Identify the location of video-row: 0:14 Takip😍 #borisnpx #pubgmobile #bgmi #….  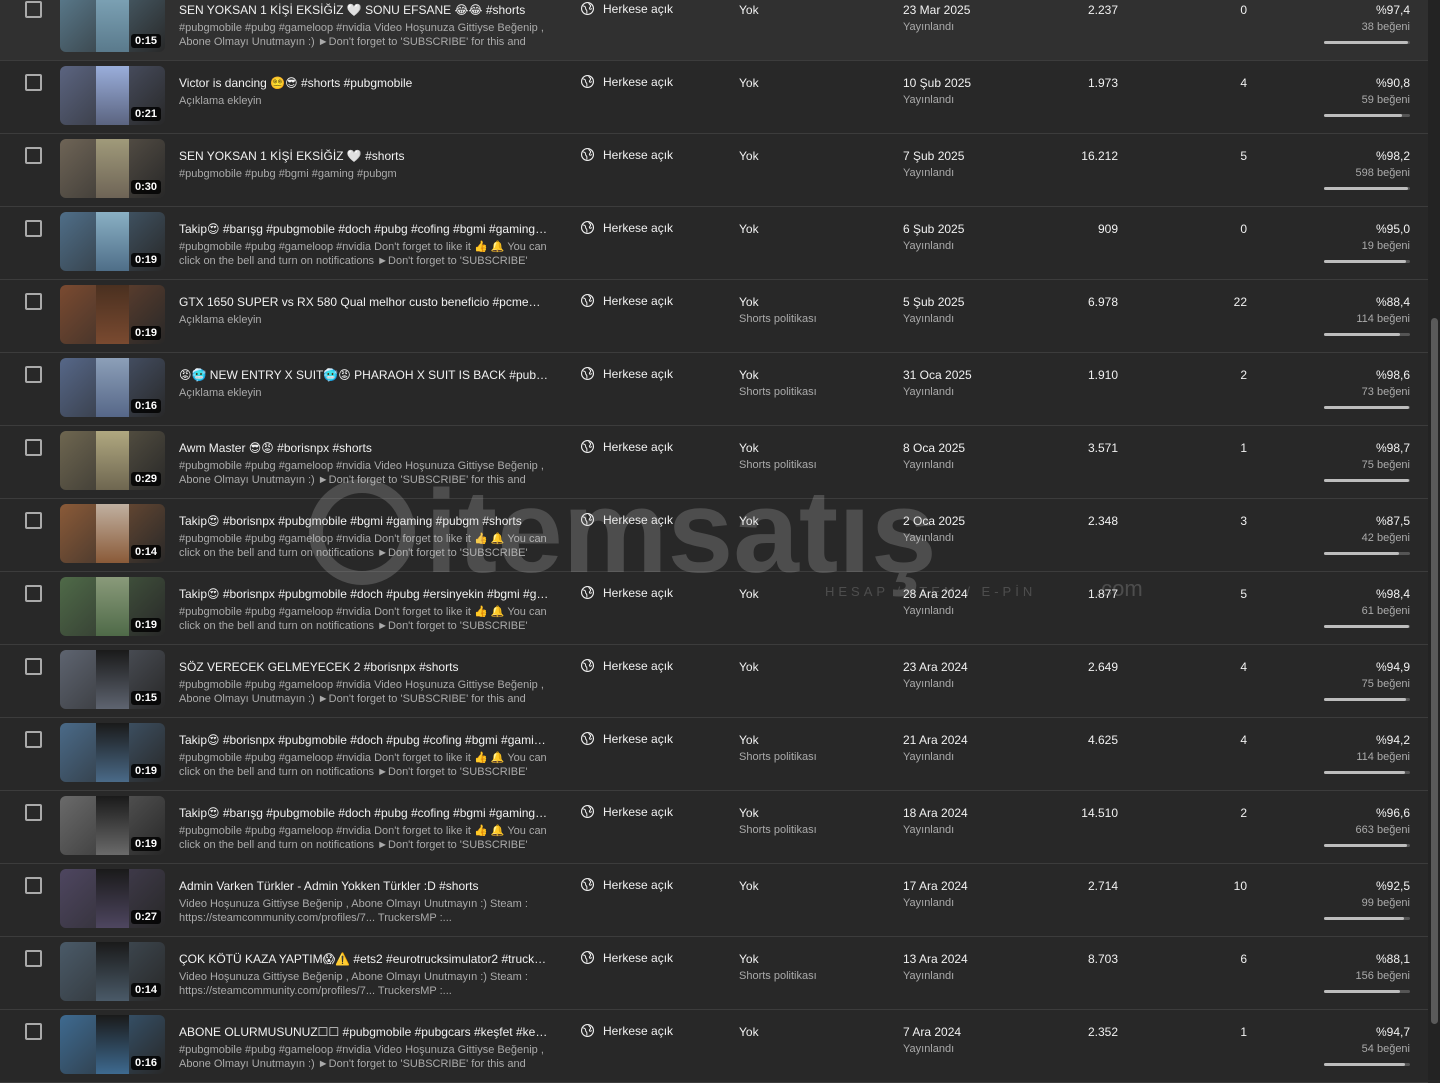
(714, 535).